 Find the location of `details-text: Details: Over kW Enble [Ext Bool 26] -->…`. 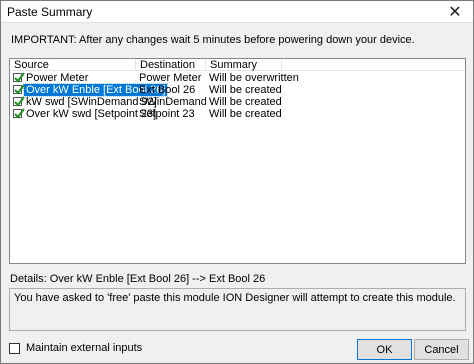

details-text: Details: Over kW Enble [Ext Bool 26] -->… is located at coordinates (138, 279).